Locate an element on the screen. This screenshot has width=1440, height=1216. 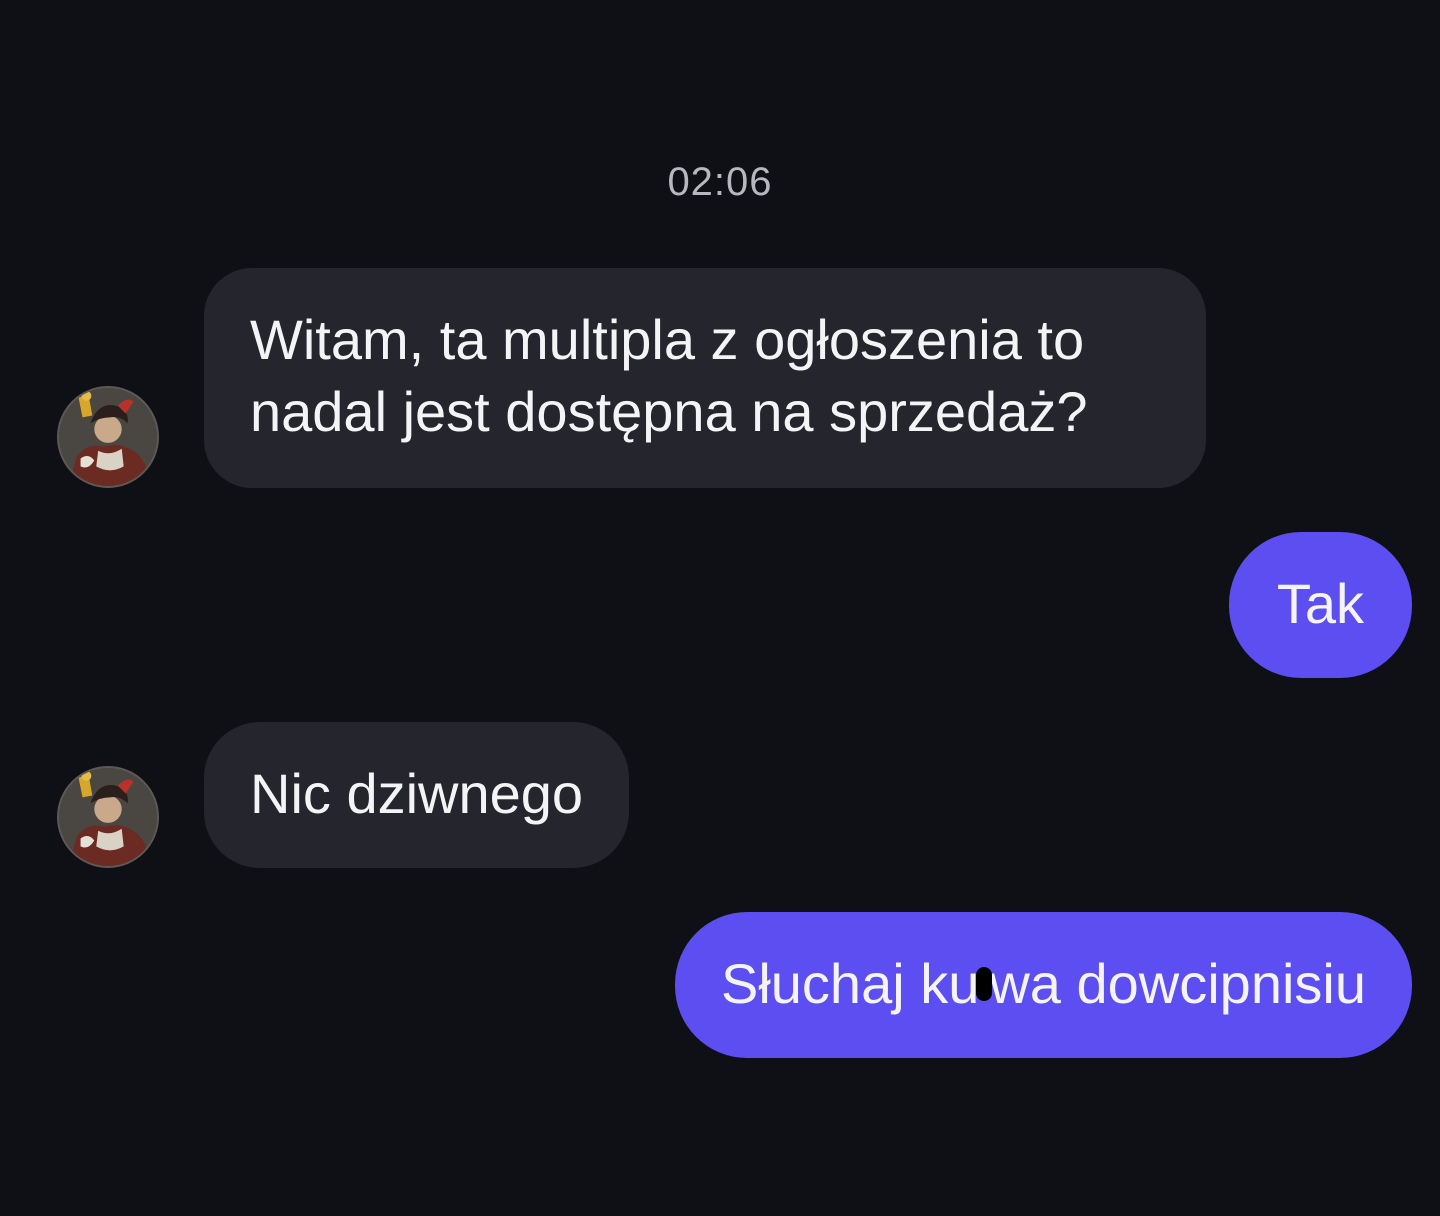
message-text: Tak is located at coordinates (1320, 603).